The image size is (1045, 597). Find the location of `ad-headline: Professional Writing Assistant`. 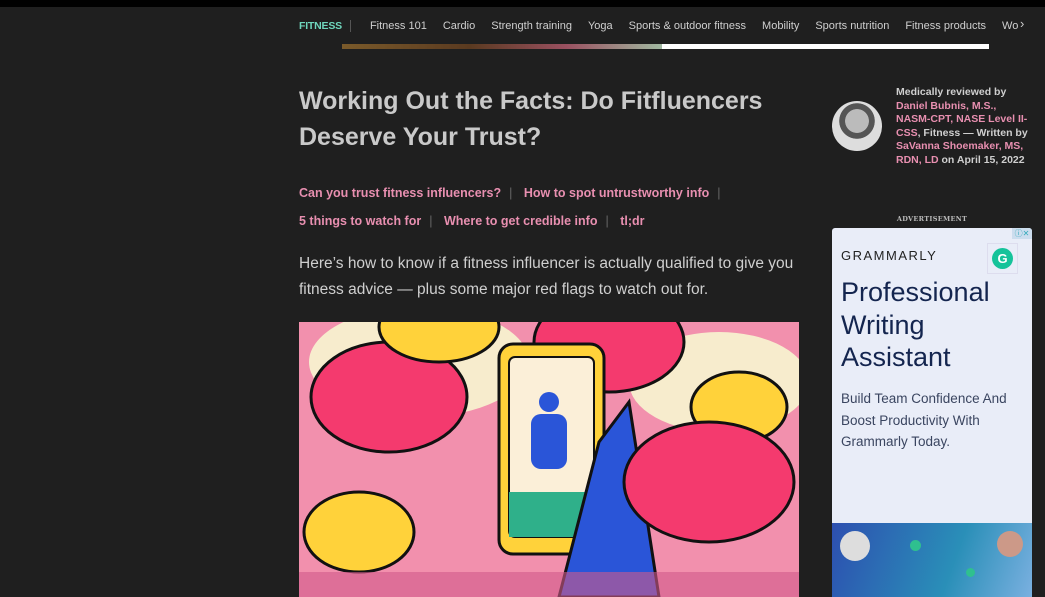

ad-headline: Professional Writing Assistant is located at coordinates (915, 324).